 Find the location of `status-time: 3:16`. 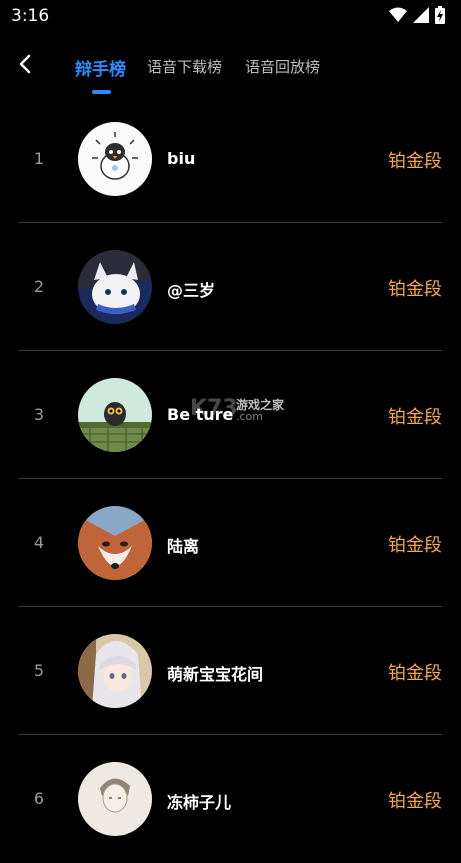

status-time: 3:16 is located at coordinates (30, 16).